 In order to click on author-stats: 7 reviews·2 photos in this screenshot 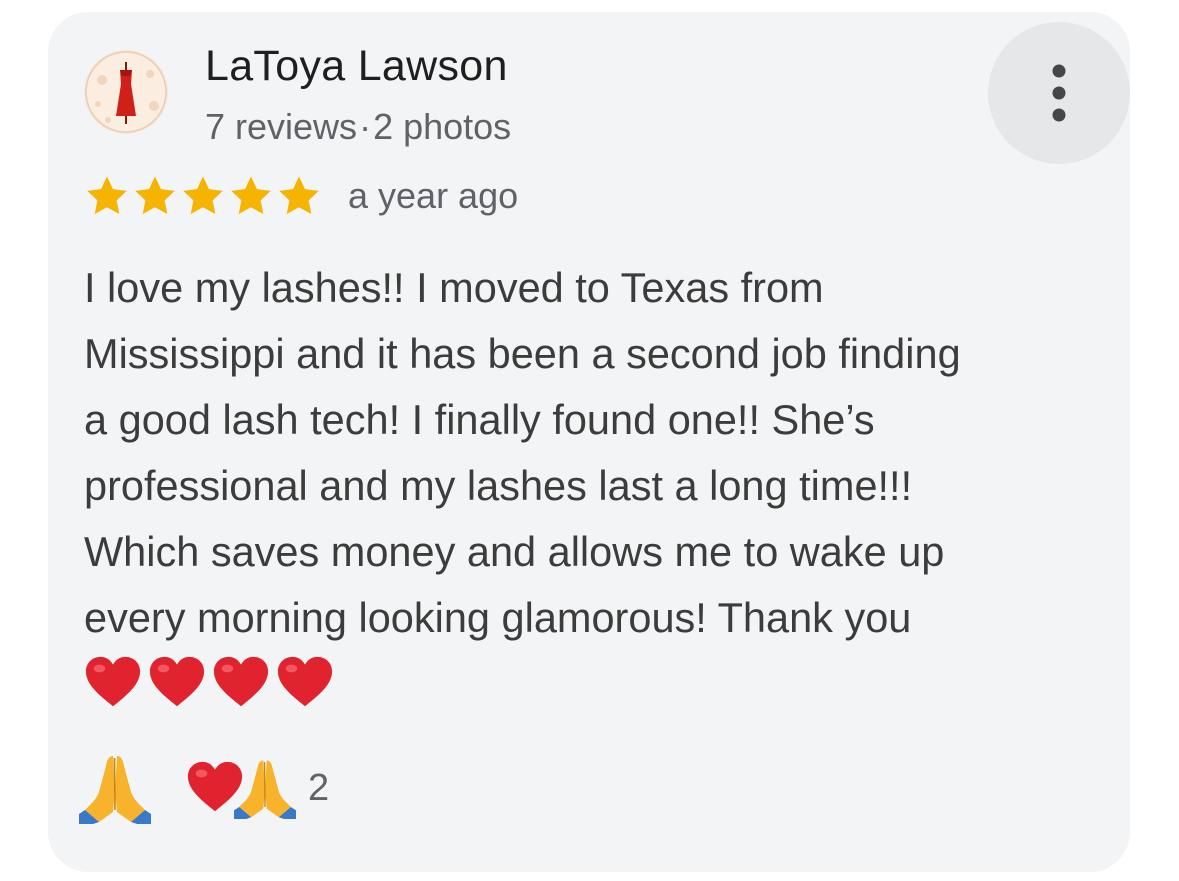, I will do `click(358, 127)`.